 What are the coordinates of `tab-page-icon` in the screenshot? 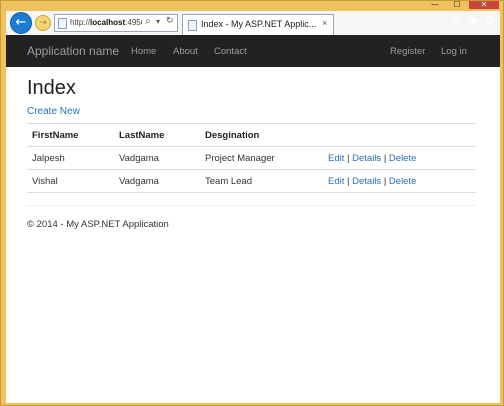 It's located at (192, 25).